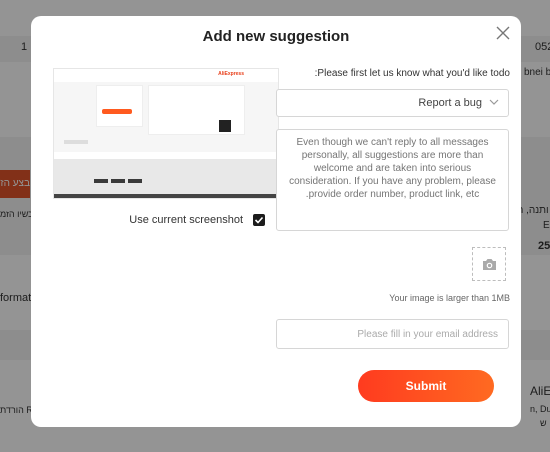 This screenshot has height=452, width=550. What do you see at coordinates (494, 102) in the screenshot?
I see `chevron-down-icon` at bounding box center [494, 102].